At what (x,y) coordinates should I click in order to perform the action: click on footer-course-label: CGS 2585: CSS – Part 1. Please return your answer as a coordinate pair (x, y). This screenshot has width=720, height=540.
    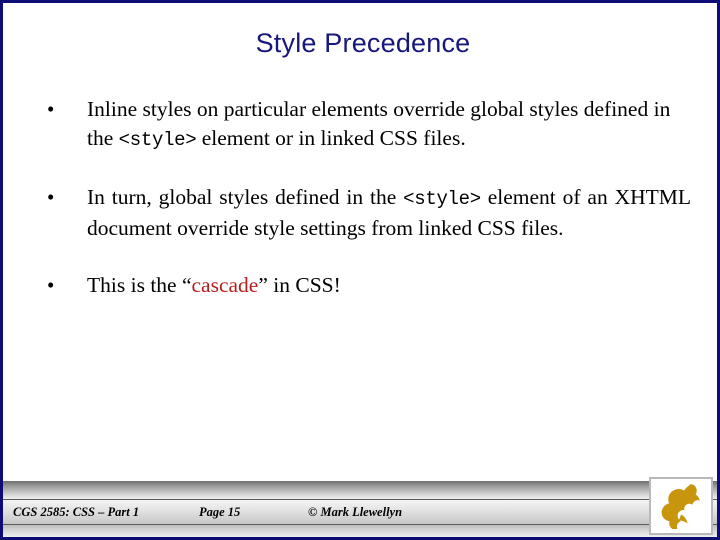
    Looking at the image, I should click on (76, 512).